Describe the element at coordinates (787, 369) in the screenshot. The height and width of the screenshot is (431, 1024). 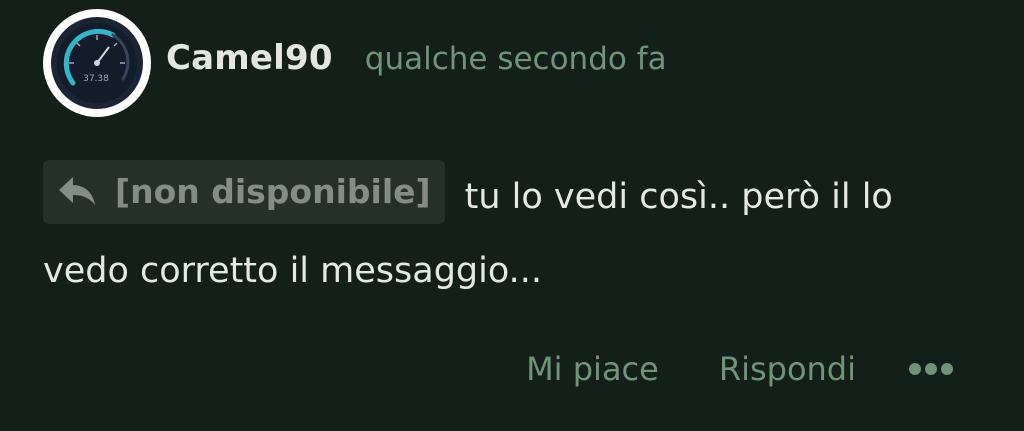
I see `reply-button: Rispondi` at that location.